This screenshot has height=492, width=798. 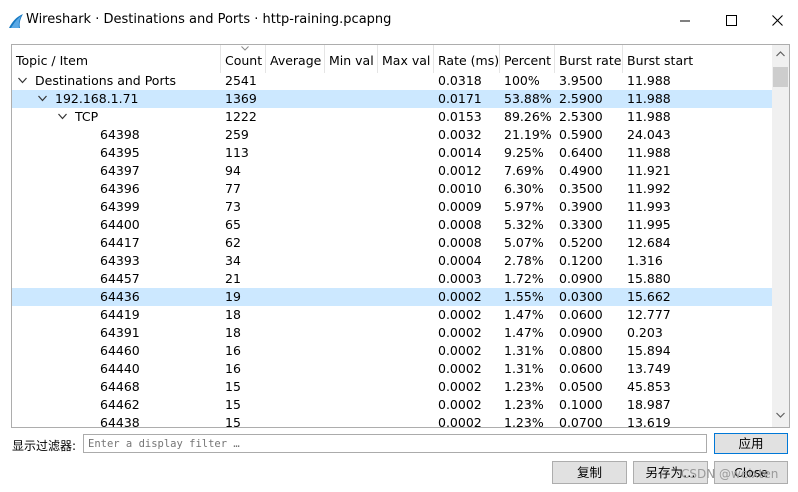 I want to click on close-icon, so click(x=777, y=20).